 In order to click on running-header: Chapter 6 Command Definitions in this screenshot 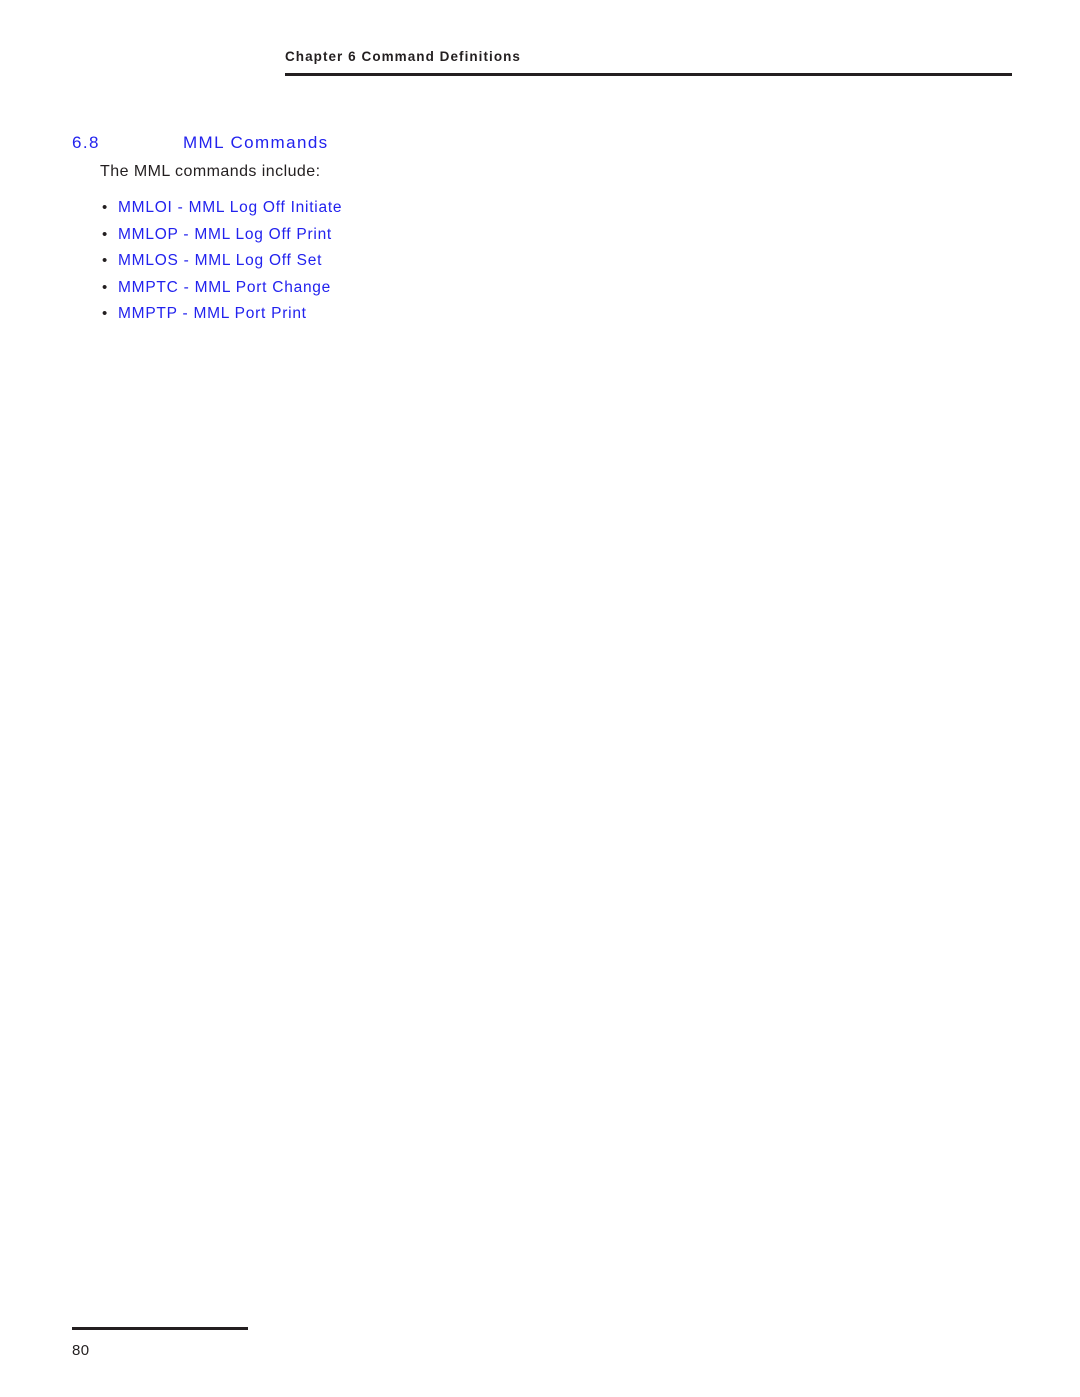, I will do `click(648, 57)`.